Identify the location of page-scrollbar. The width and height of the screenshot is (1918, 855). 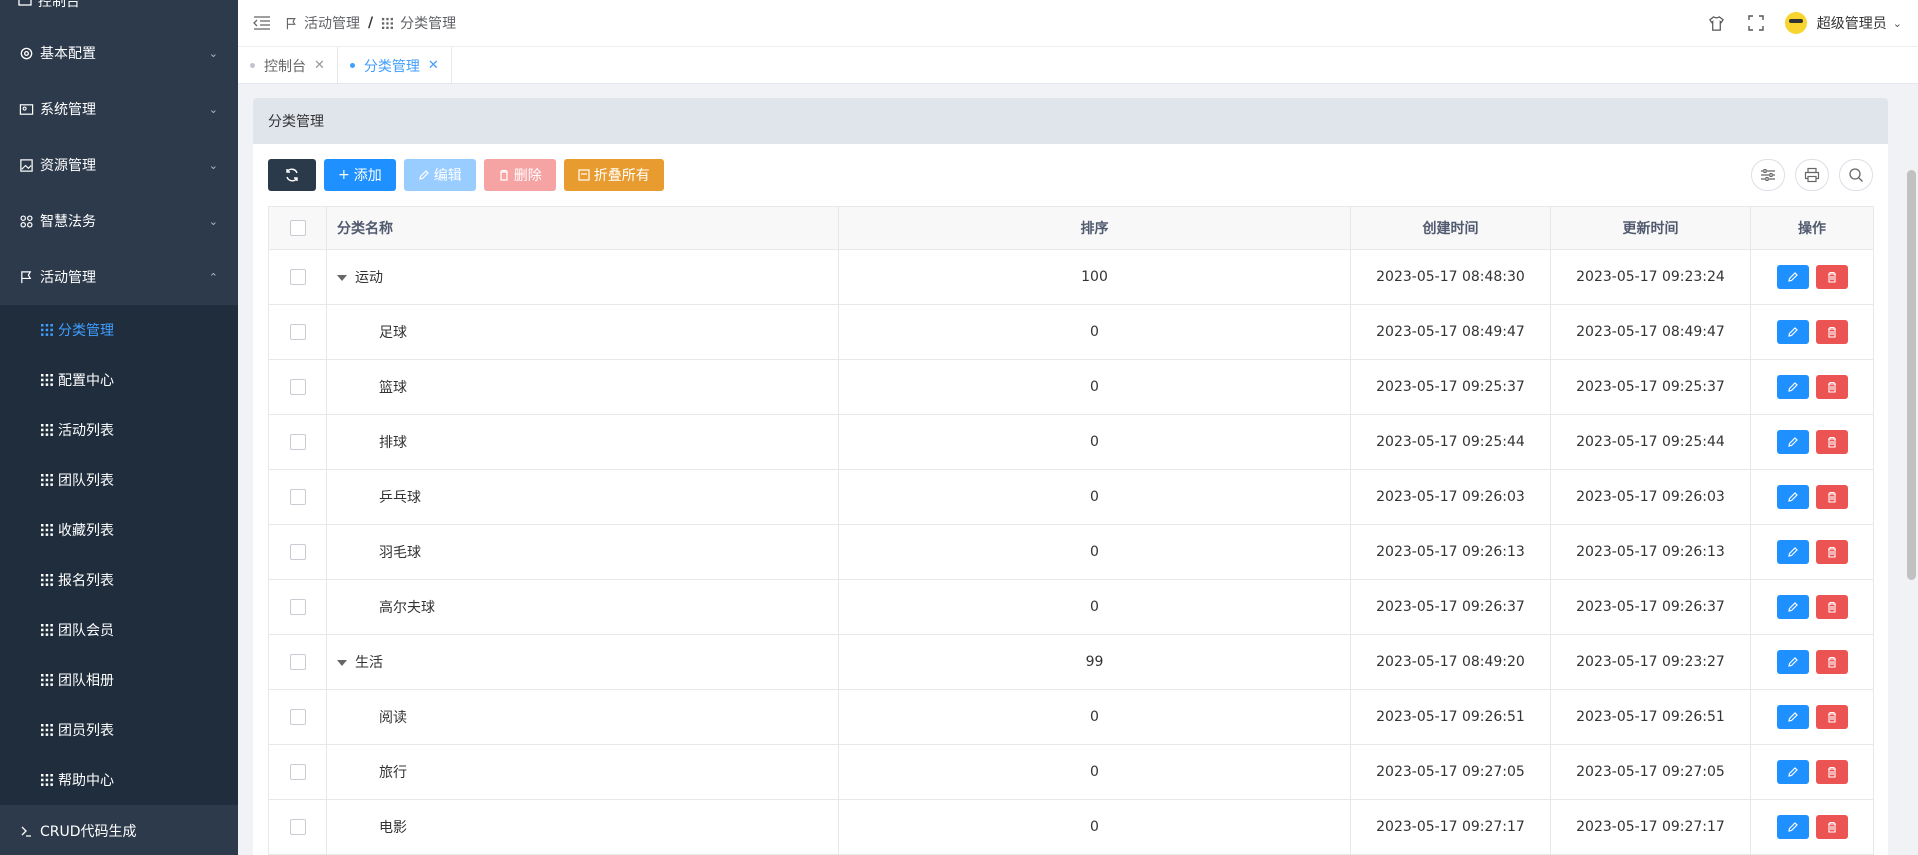
(1911, 375).